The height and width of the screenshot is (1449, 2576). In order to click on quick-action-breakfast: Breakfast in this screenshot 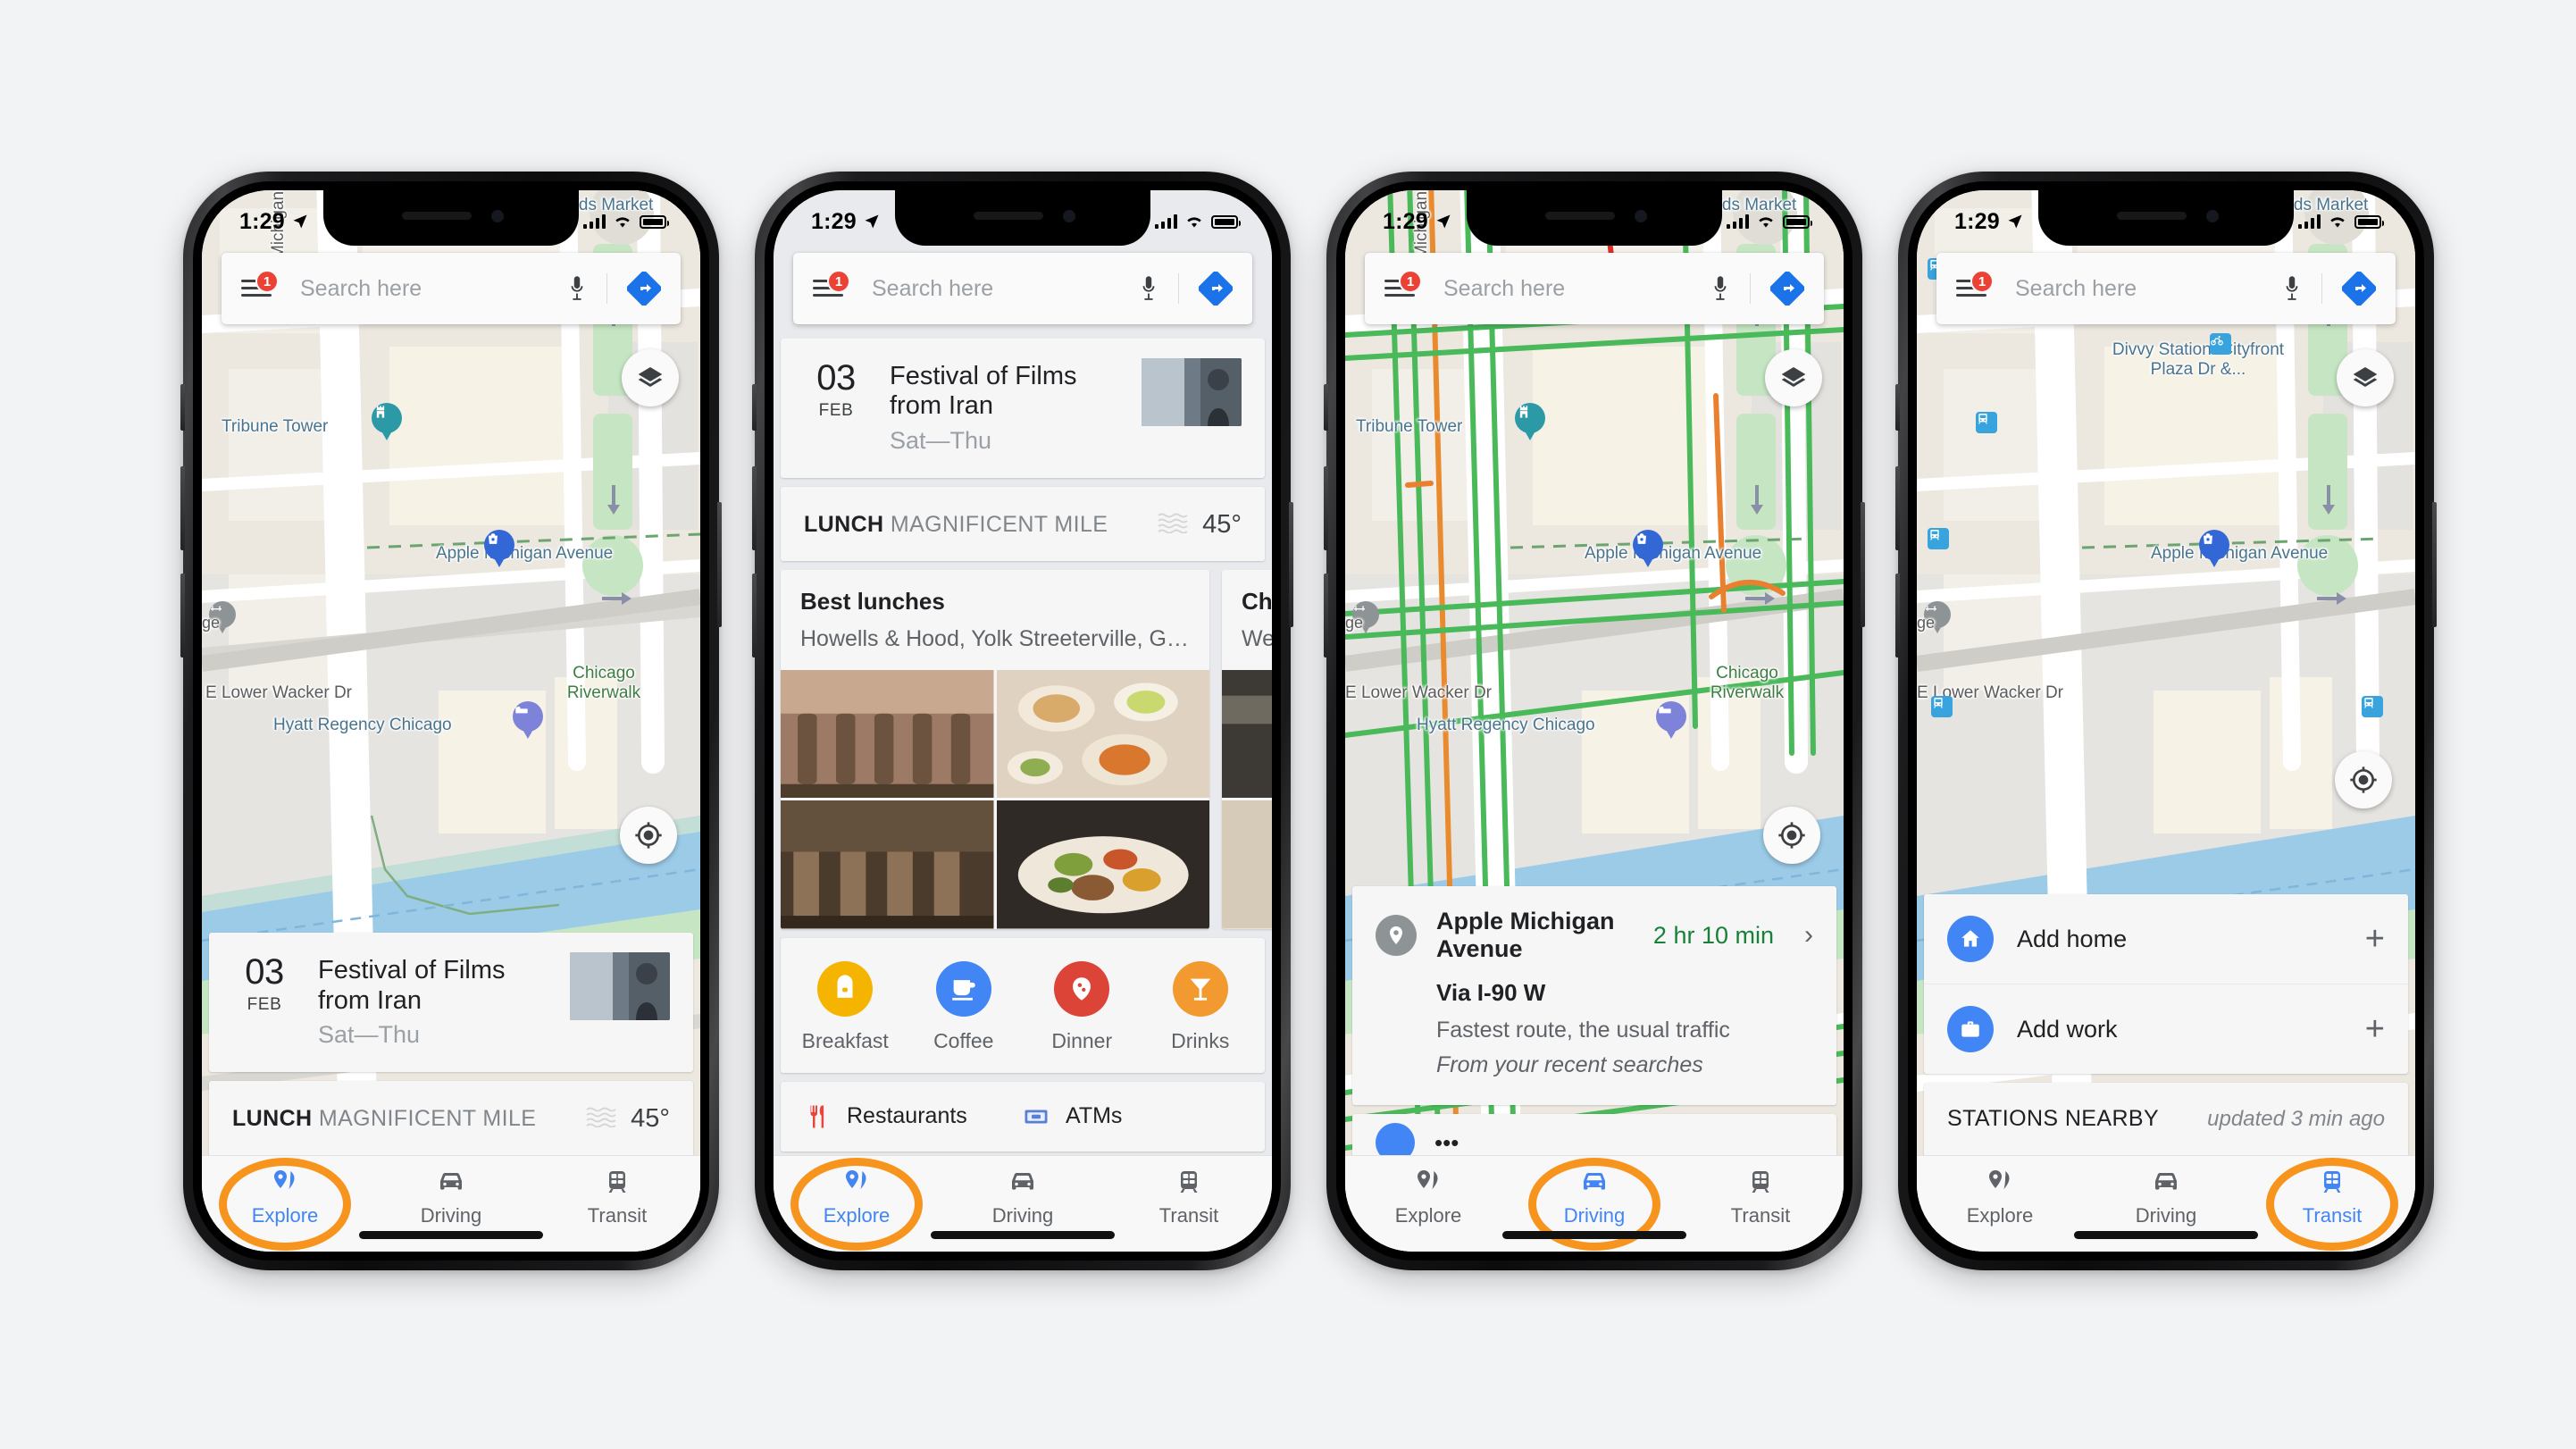, I will do `click(846, 1006)`.